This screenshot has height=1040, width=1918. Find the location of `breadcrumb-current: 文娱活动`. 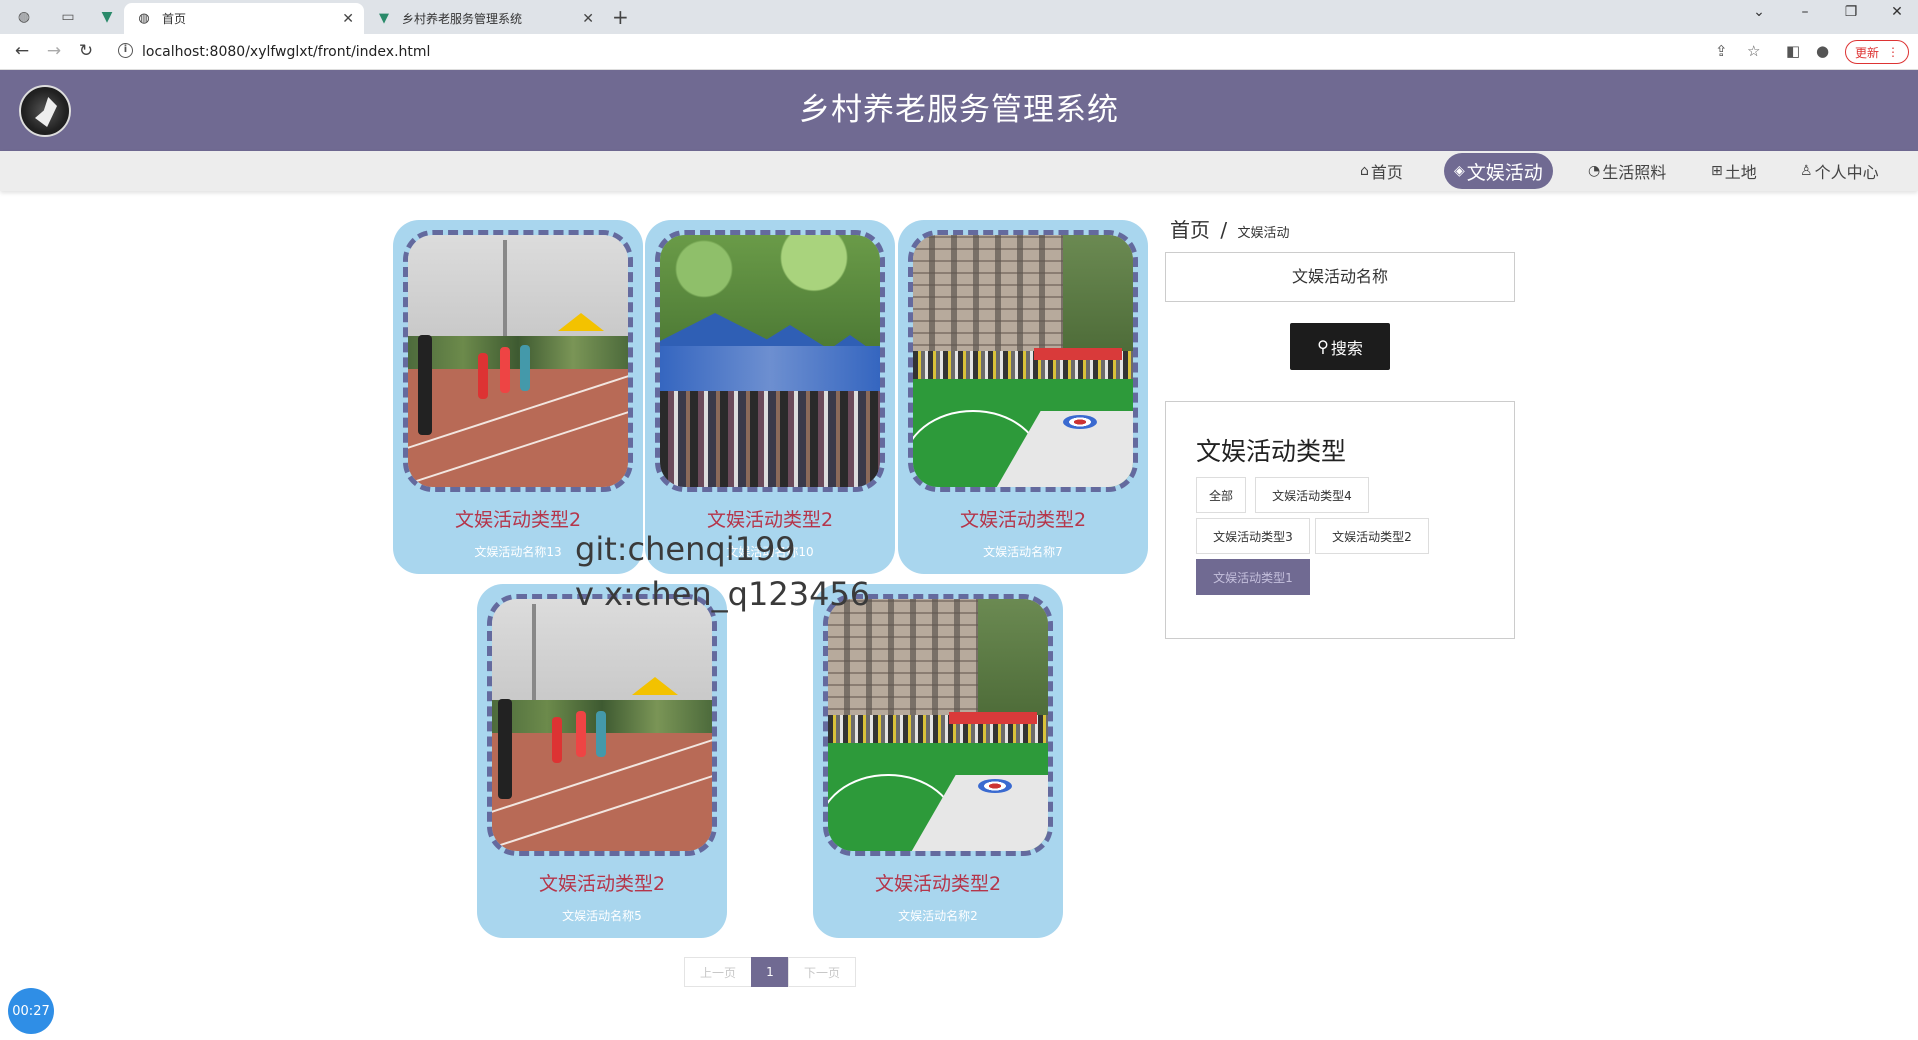

breadcrumb-current: 文娱活动 is located at coordinates (1263, 233).